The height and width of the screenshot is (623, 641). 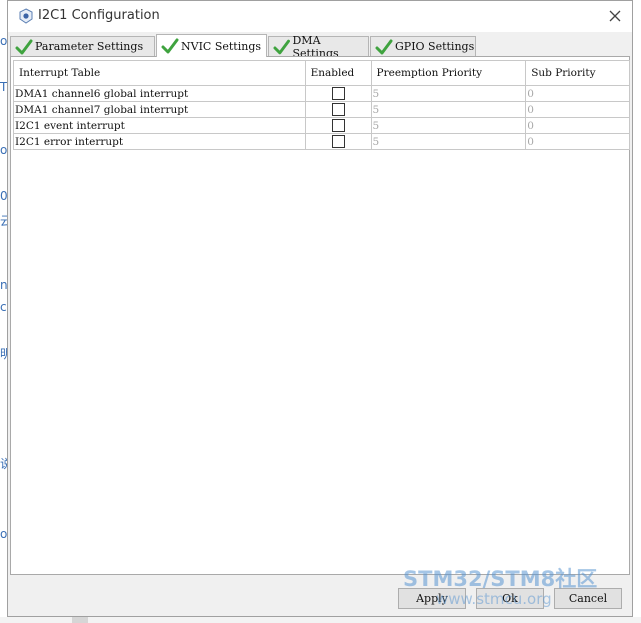 I want to click on table-row: DMA1 channel6 global interrupt 5 0, so click(x=321, y=93).